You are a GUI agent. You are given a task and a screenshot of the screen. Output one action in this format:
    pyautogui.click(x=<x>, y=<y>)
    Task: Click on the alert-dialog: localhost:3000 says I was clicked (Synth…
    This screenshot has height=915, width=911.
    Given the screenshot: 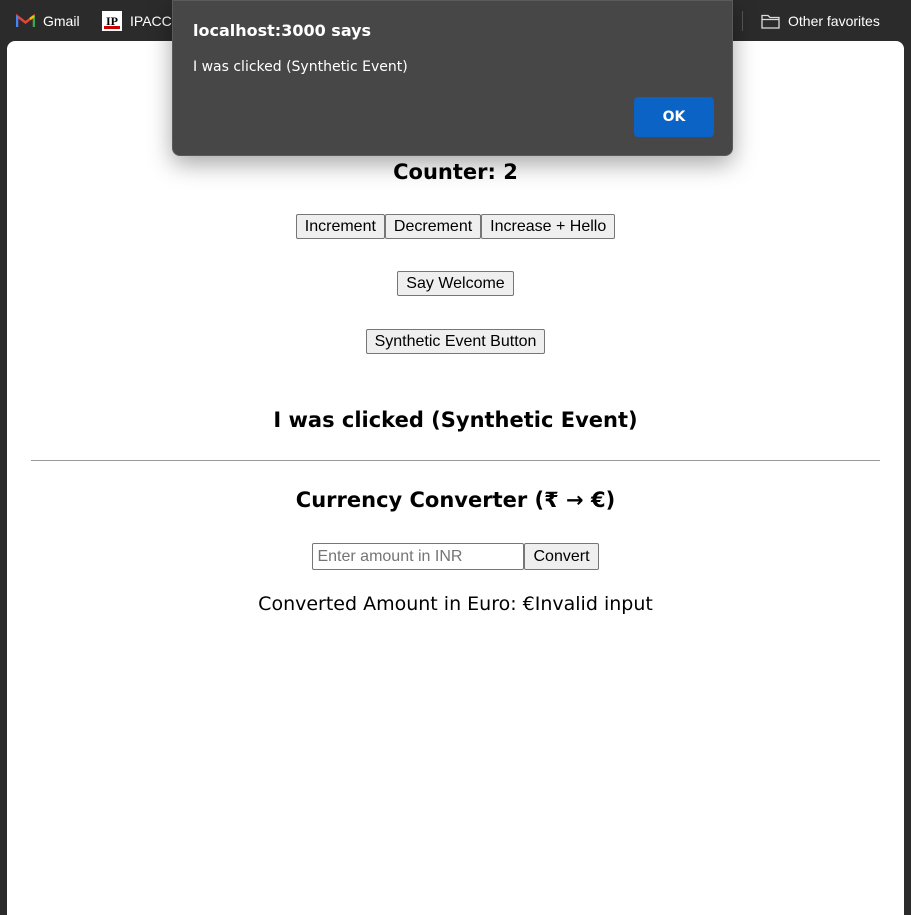 What is the action you would take?
    pyautogui.click(x=452, y=78)
    